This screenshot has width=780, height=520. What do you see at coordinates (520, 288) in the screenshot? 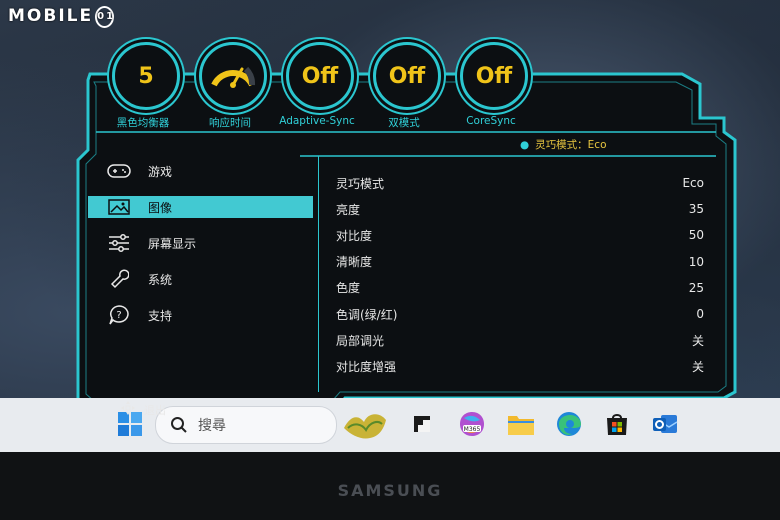
I see `setting-row-color: 色度 25` at bounding box center [520, 288].